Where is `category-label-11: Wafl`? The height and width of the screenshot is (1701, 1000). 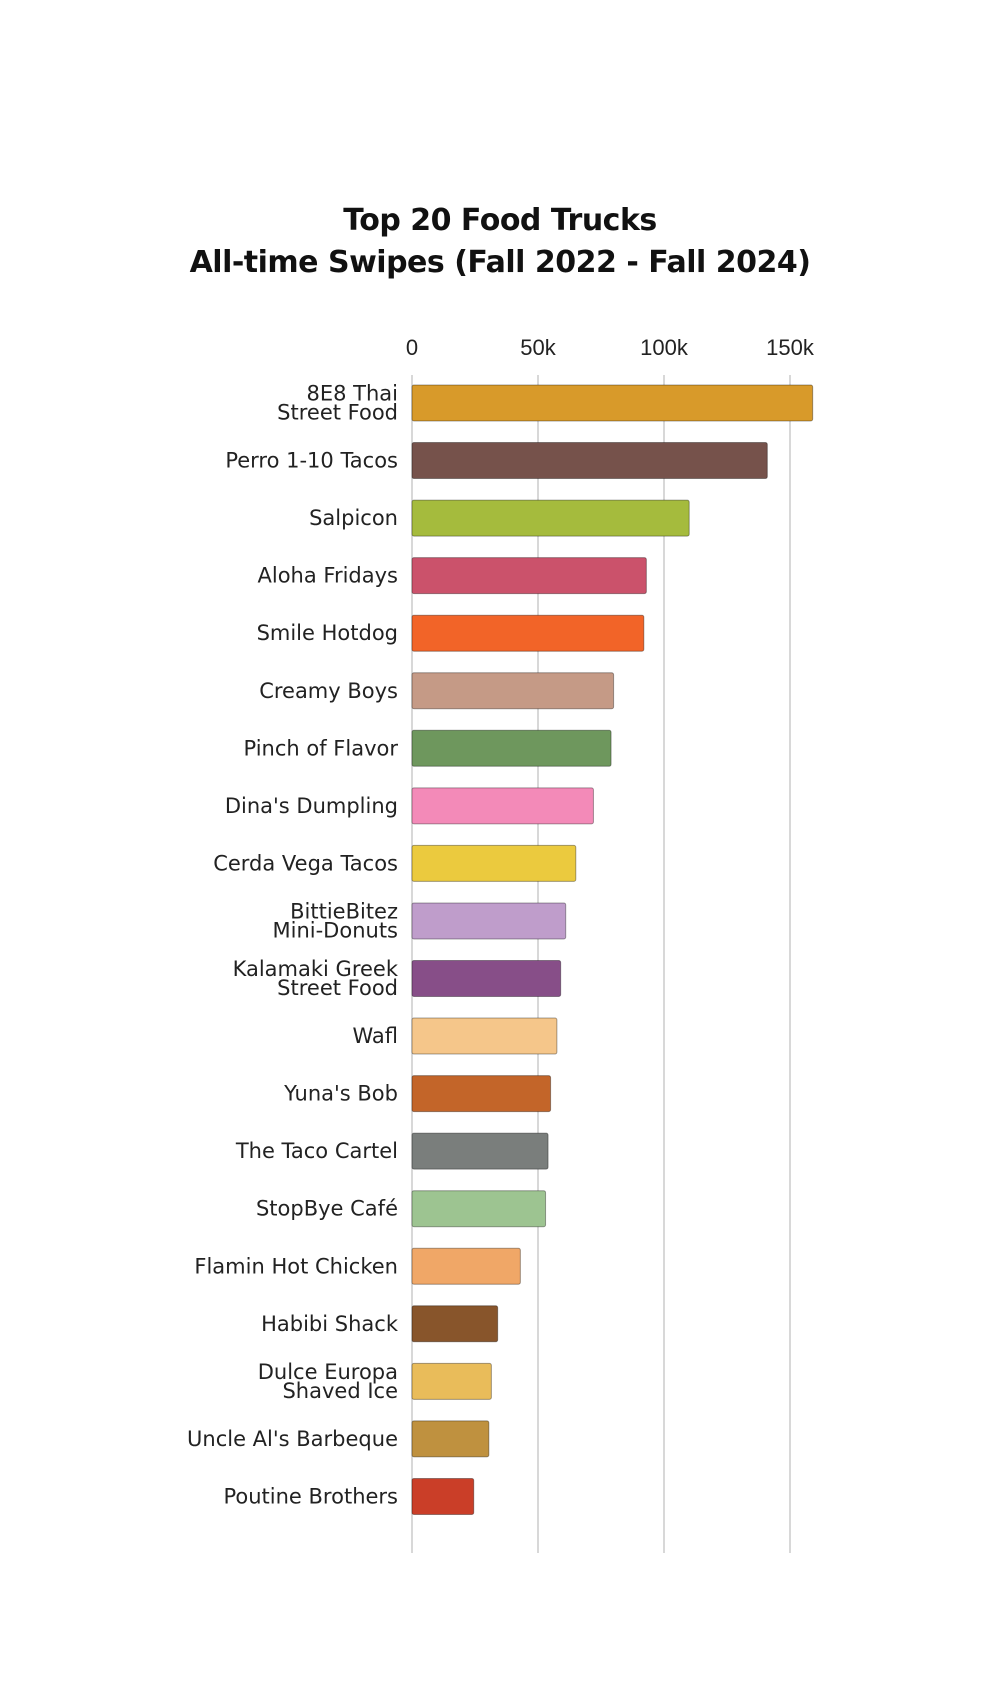
category-label-11: Wafl is located at coordinates (375, 1036).